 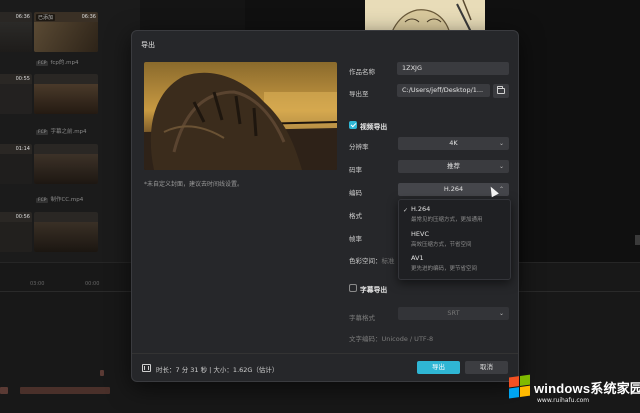 I want to click on folder-button, so click(x=501, y=91).